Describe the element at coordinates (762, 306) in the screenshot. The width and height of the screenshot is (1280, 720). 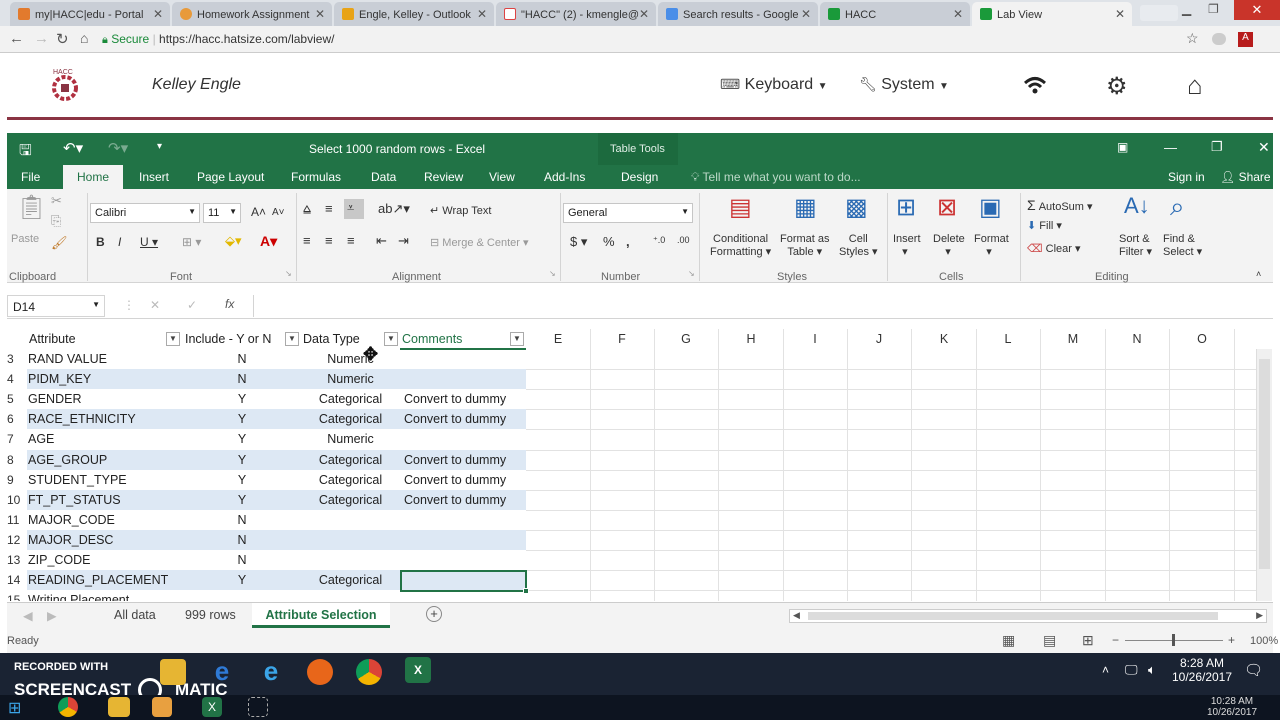
I see `formula-input` at that location.